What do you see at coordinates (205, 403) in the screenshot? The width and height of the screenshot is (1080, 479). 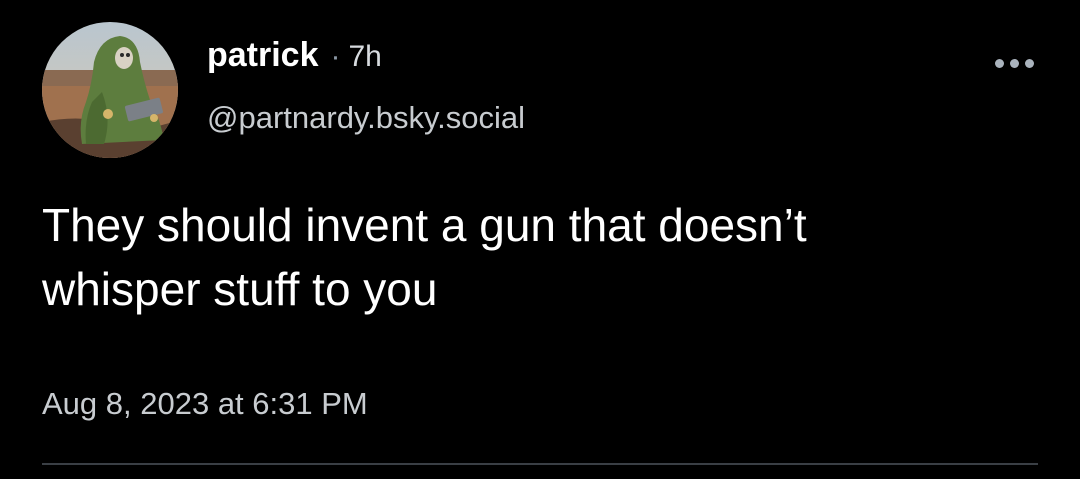 I see `post-timestamp: Aug 8, 2023 at 6:31 PM` at bounding box center [205, 403].